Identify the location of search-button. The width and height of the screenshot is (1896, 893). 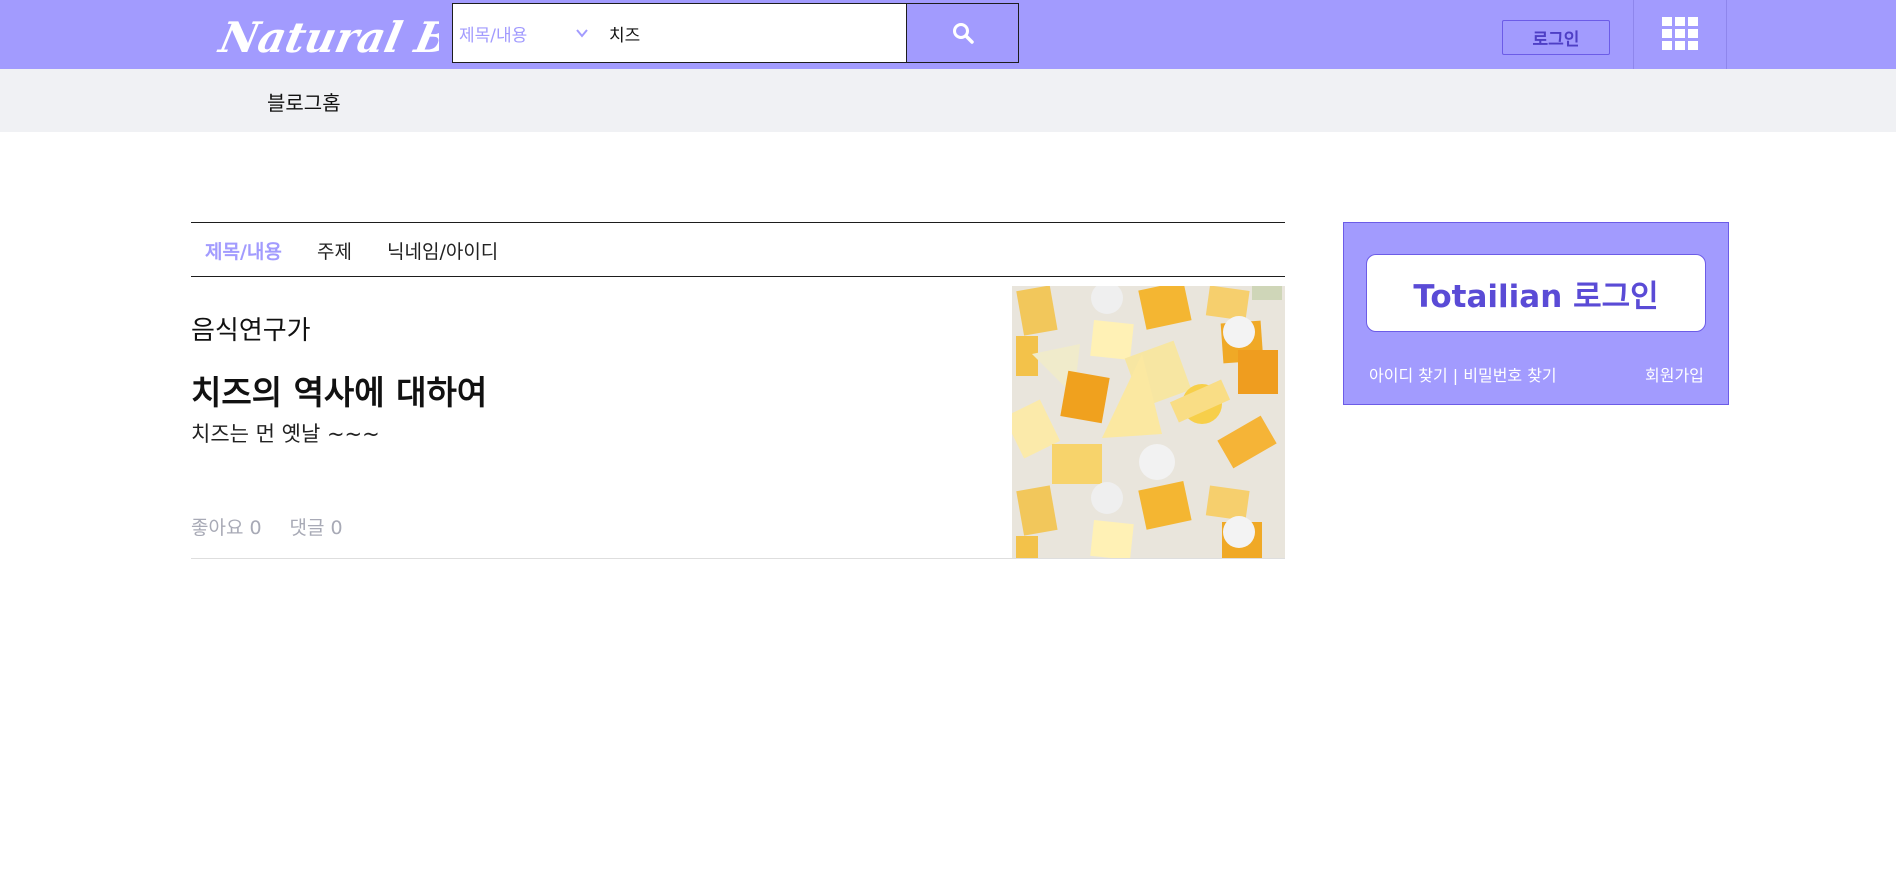
(962, 33).